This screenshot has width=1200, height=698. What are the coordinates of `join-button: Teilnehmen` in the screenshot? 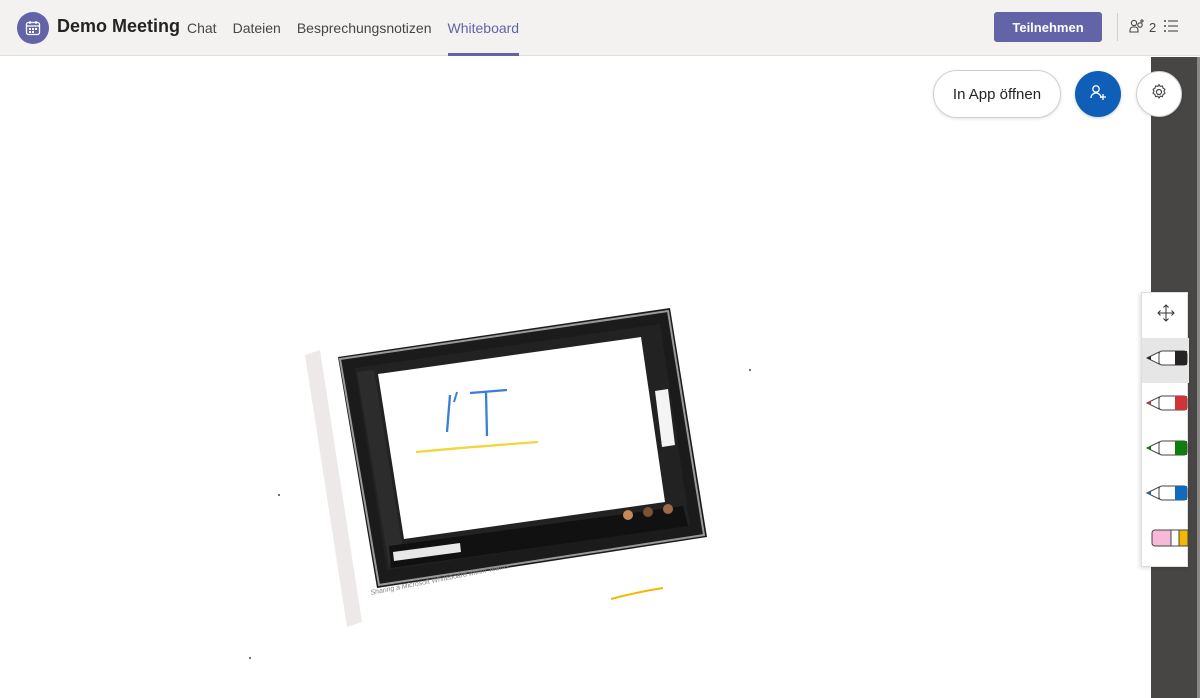 It's located at (1048, 27).